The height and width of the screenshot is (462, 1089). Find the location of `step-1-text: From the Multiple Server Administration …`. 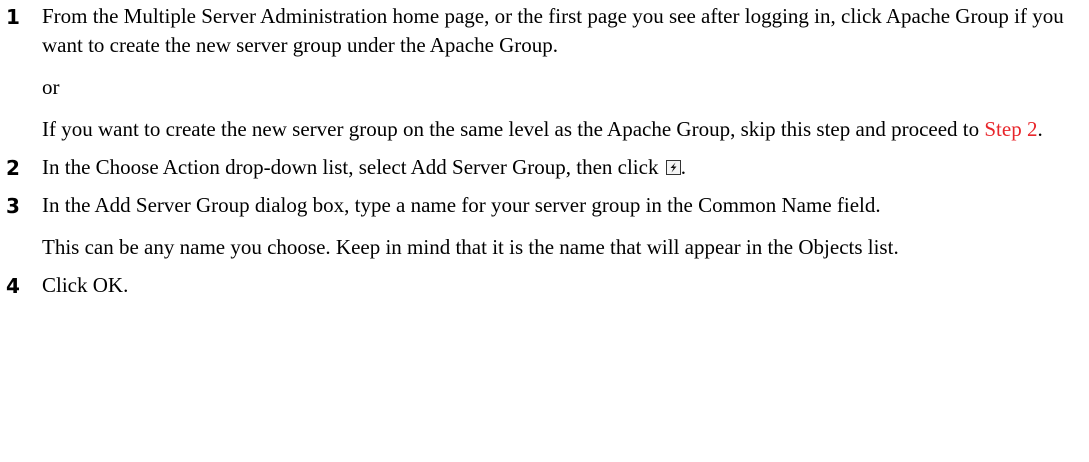

step-1-text: From the Multiple Server Administration … is located at coordinates (553, 30).